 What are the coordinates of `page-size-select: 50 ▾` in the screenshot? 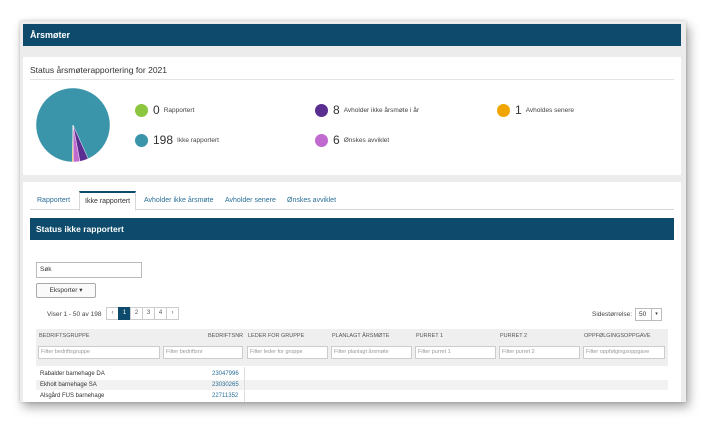 It's located at (648, 314).